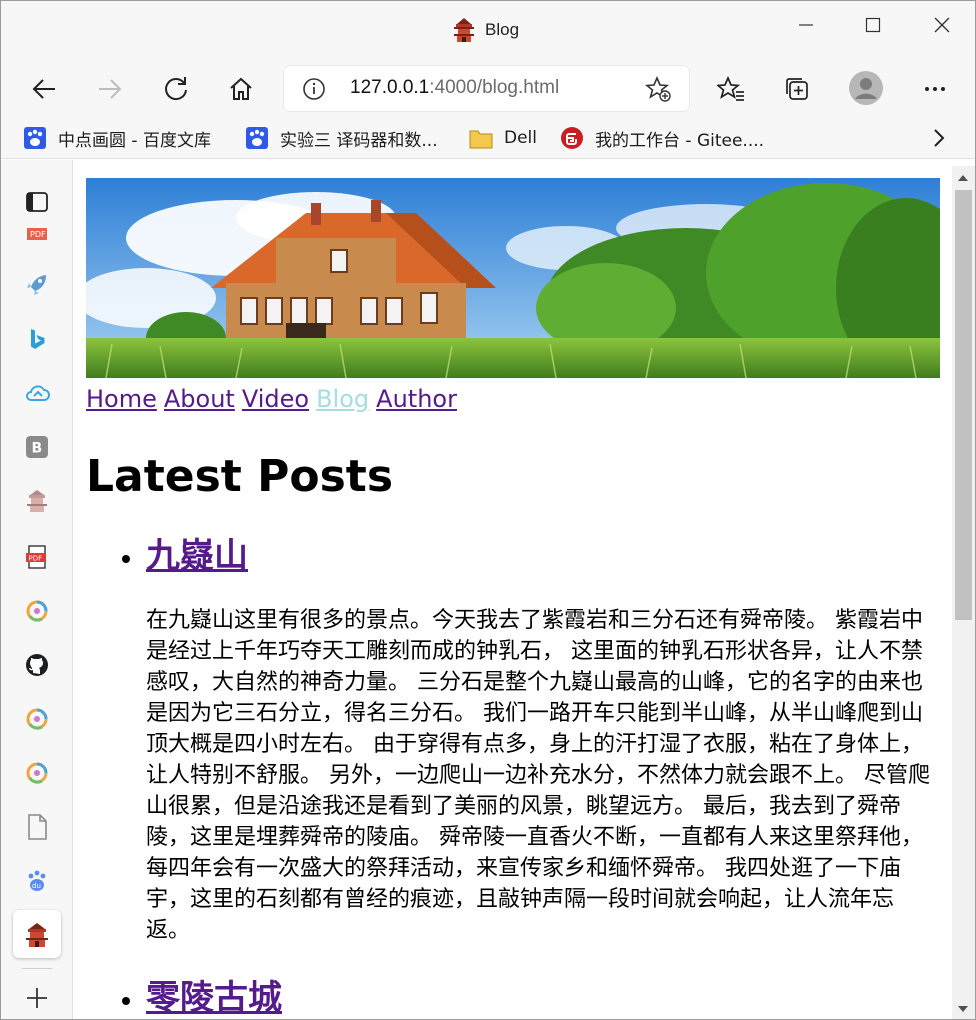  I want to click on rocket-icon, so click(37, 285).